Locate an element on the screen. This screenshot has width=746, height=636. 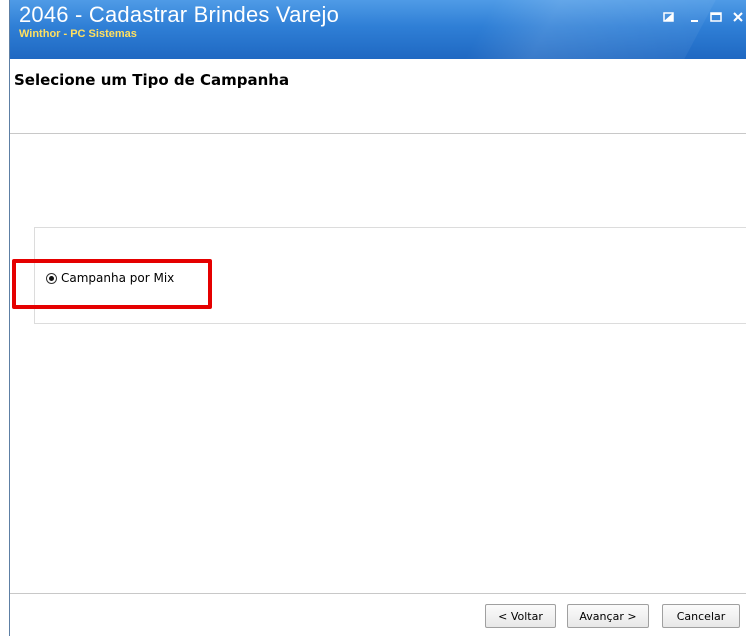
page-title: Selecione um Tipo de Campanha is located at coordinates (152, 80).